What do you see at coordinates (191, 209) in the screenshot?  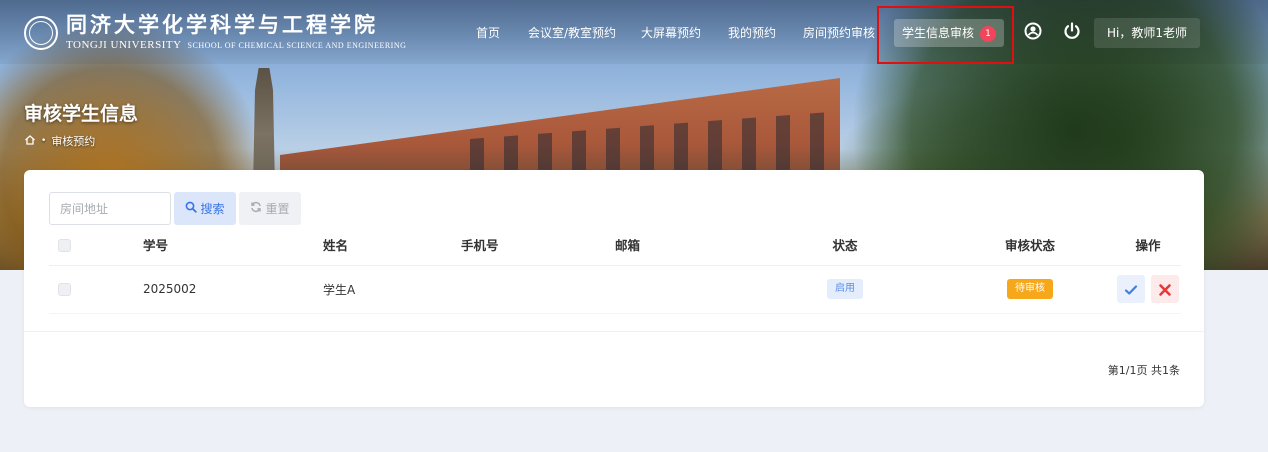 I see `search-icon` at bounding box center [191, 209].